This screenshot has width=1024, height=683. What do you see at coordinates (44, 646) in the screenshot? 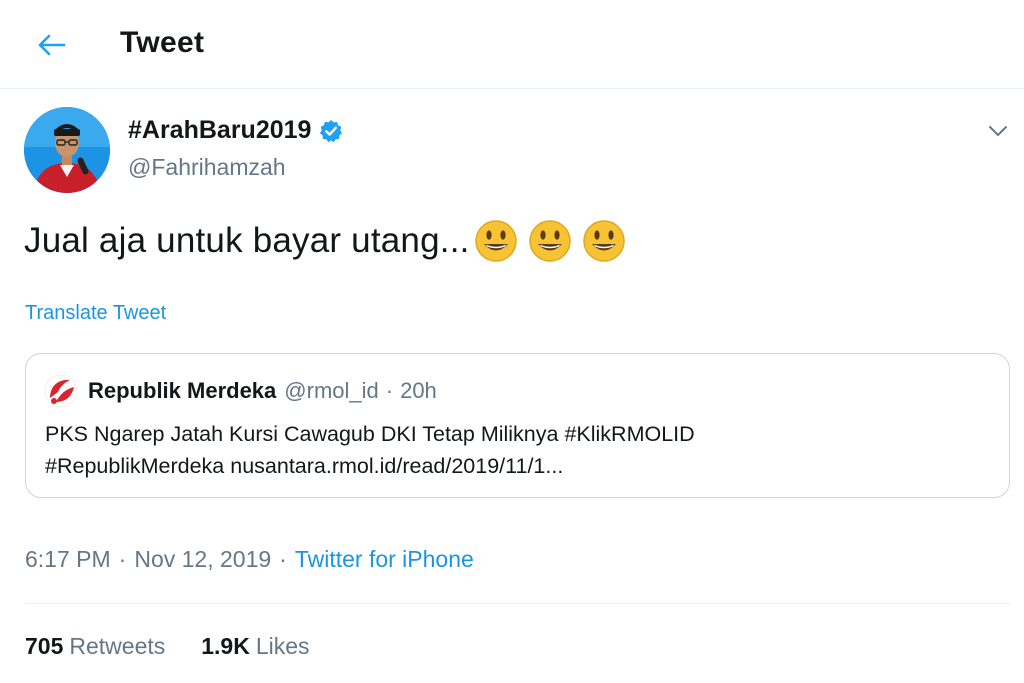
I see `retweets-count: 705` at bounding box center [44, 646].